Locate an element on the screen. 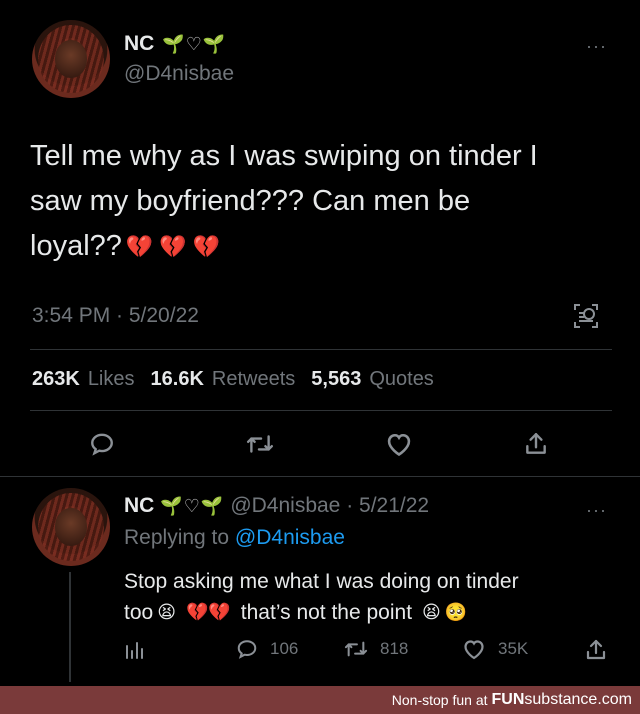 The height and width of the screenshot is (714, 640). likes-count: 263K is located at coordinates (56, 379).